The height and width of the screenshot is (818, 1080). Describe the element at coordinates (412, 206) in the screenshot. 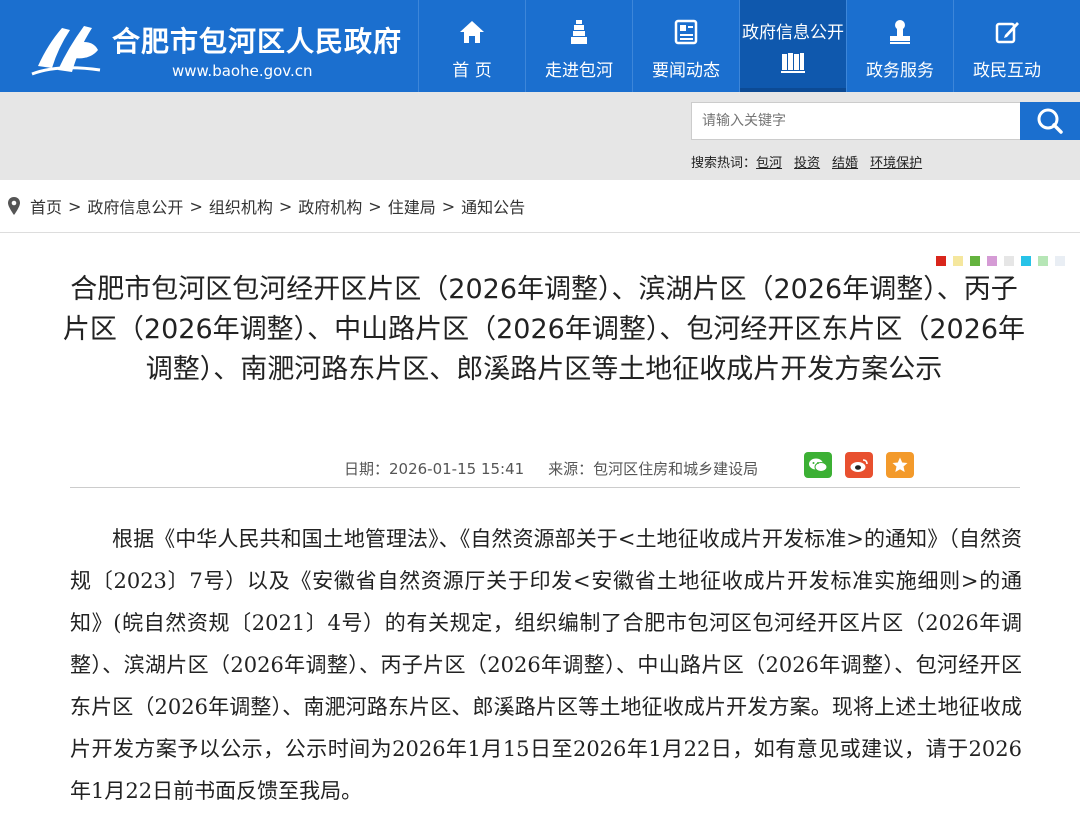

I see `breadcrumb-item: 住建局` at that location.